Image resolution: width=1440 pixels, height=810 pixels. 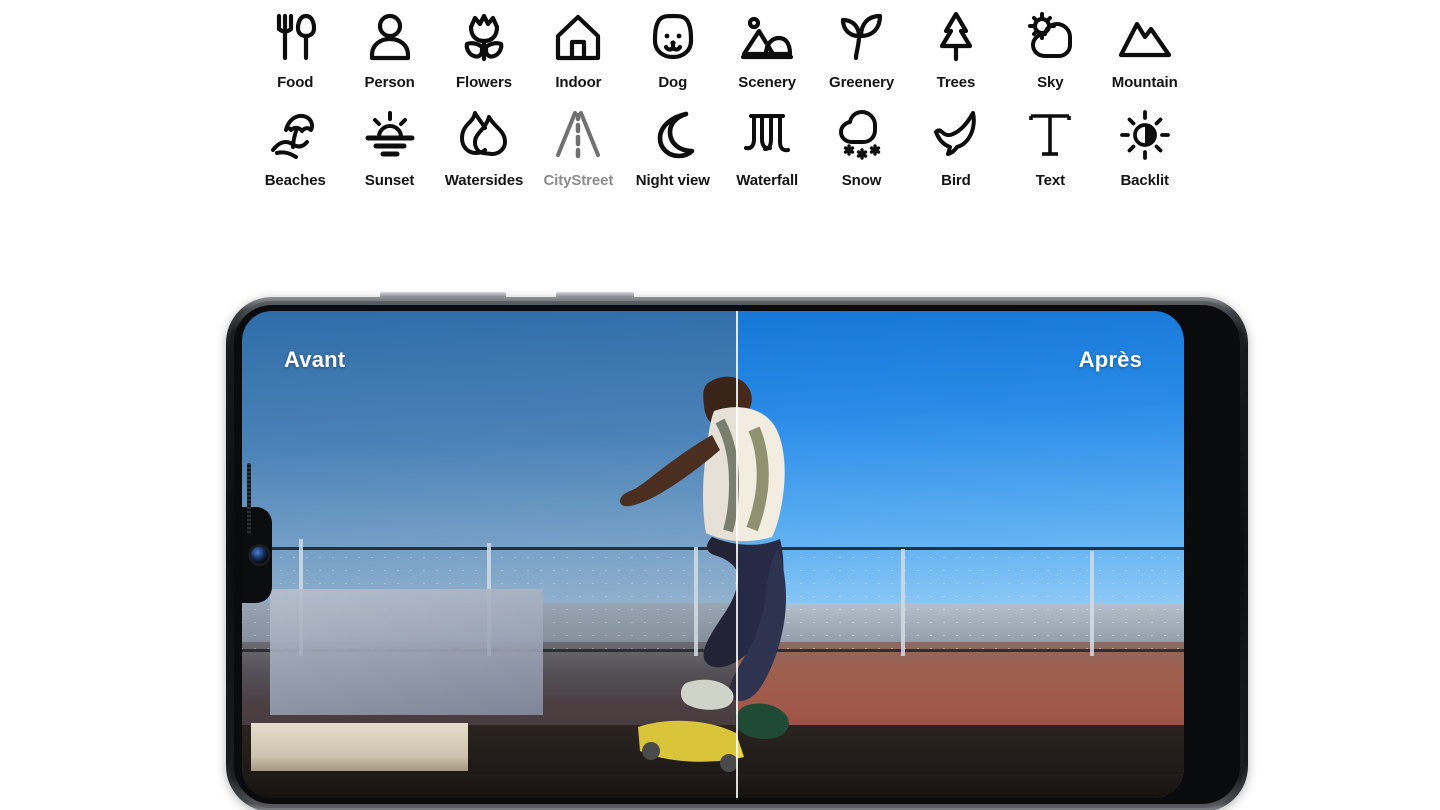 What do you see at coordinates (295, 37) in the screenshot?
I see `food-icon` at bounding box center [295, 37].